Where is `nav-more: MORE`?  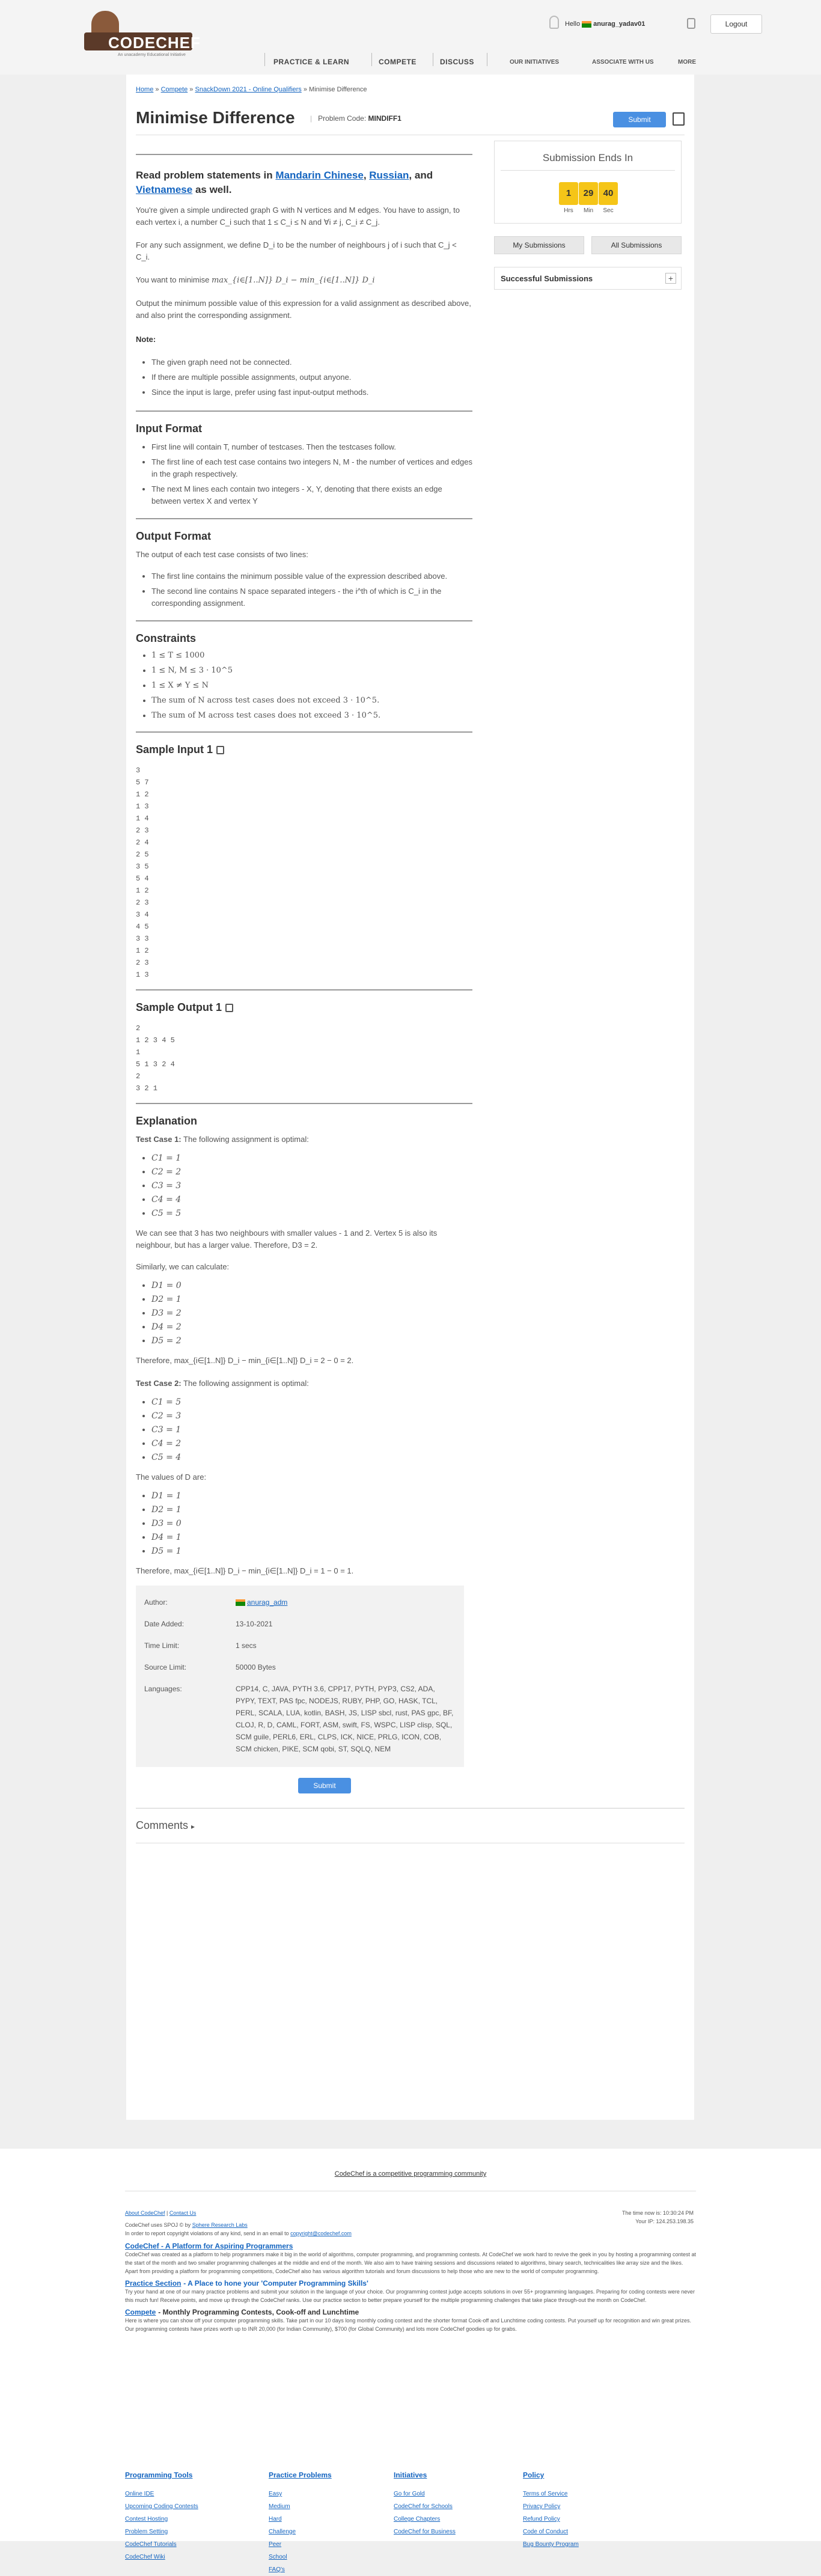
nav-more: MORE is located at coordinates (687, 62).